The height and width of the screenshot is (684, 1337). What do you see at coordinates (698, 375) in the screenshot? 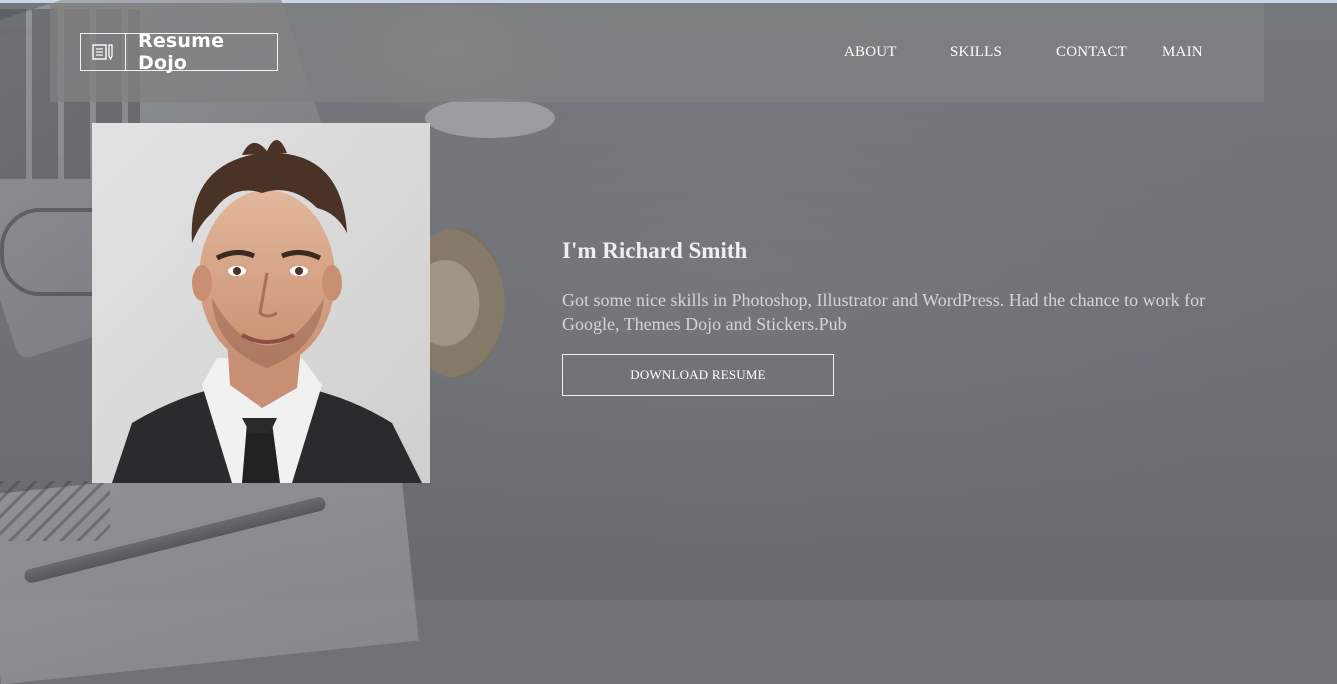
I see `download-resume-button: DOWNLOAD RESUME` at bounding box center [698, 375].